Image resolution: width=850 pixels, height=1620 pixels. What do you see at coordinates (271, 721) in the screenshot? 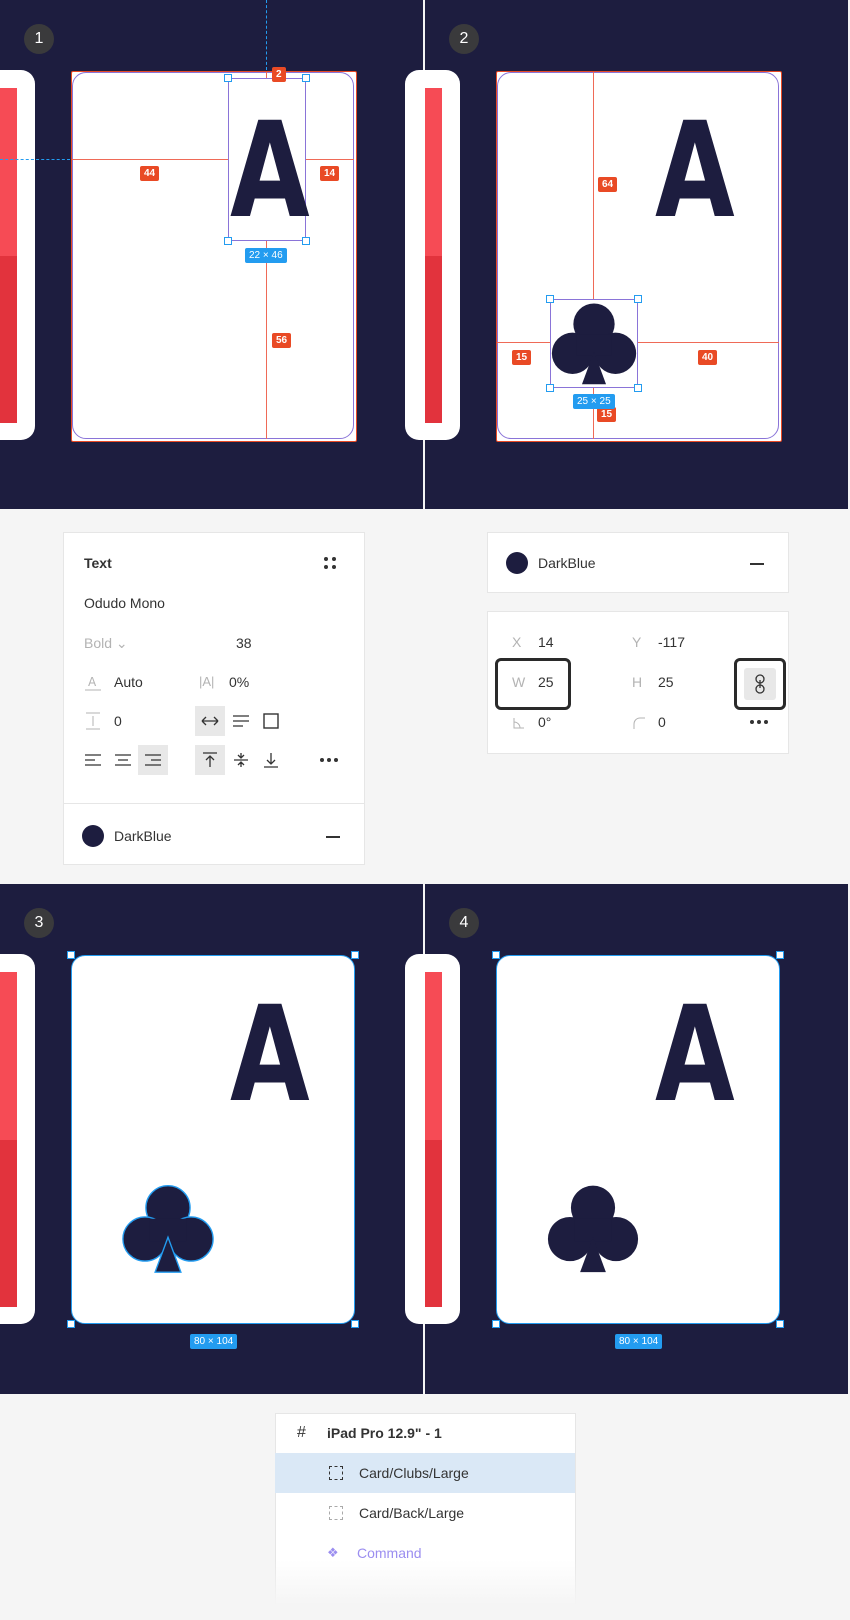
I see `fixed-size-icon` at bounding box center [271, 721].